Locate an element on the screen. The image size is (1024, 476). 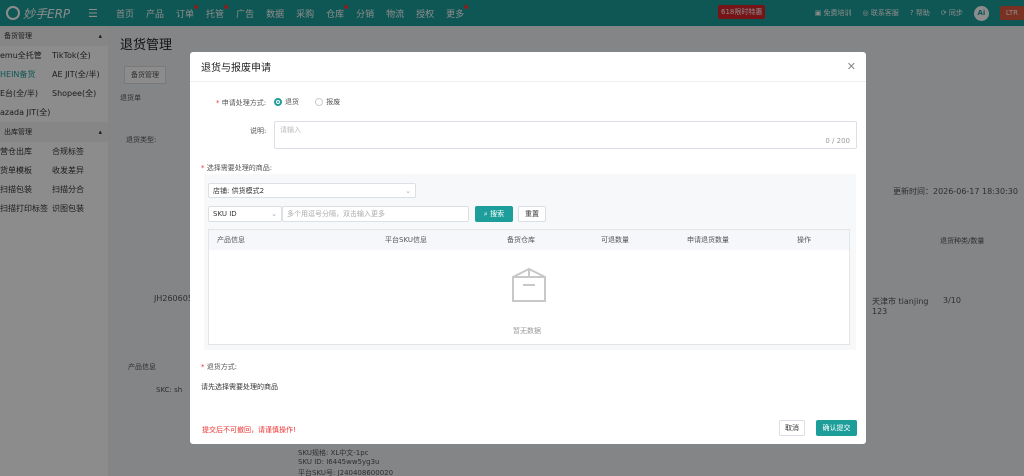
confirm-button: 确认提交 is located at coordinates (836, 428).